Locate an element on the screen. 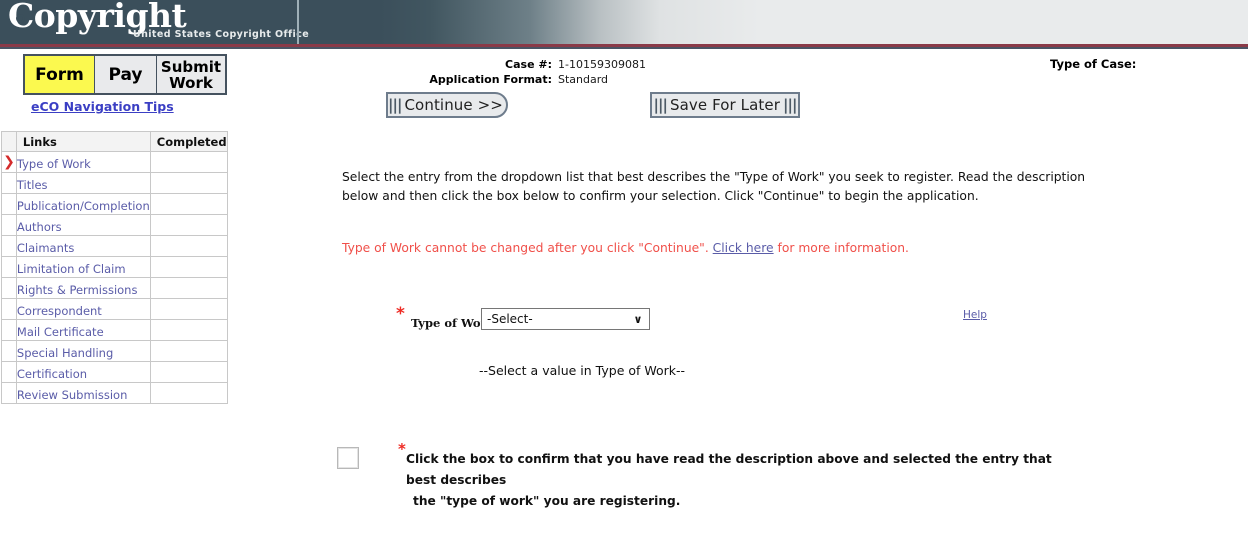 The image size is (1248, 538). save-for-later-button: ||| Save For Later ||| is located at coordinates (725, 105).